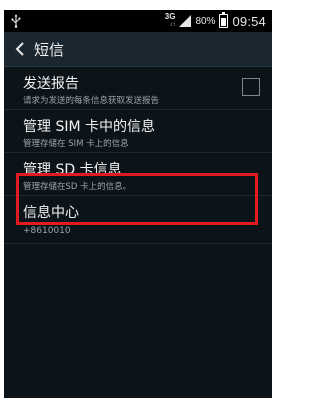 The image size is (320, 400). Describe the element at coordinates (205, 21) in the screenshot. I see `battery-percent: 80%` at that location.